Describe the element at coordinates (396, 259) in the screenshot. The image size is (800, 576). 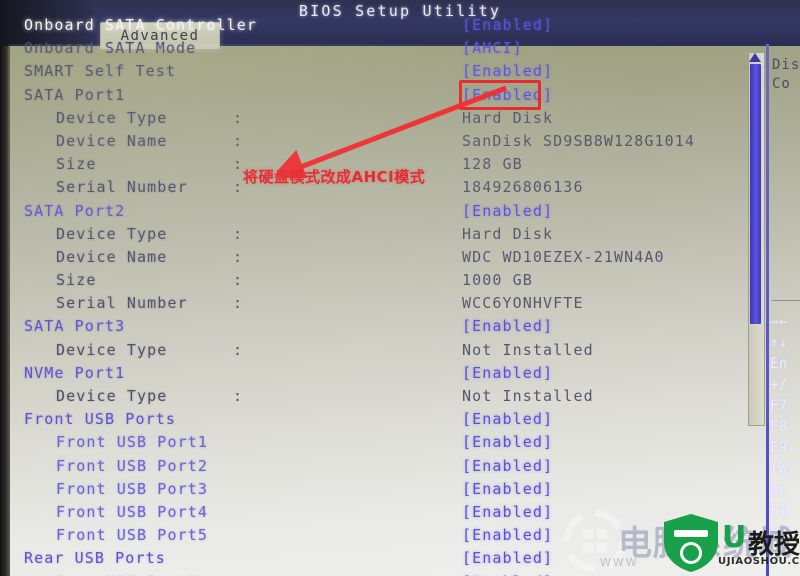
I see `setting-row: Device Name: WDC WD10EZEX-21WN4A0` at that location.